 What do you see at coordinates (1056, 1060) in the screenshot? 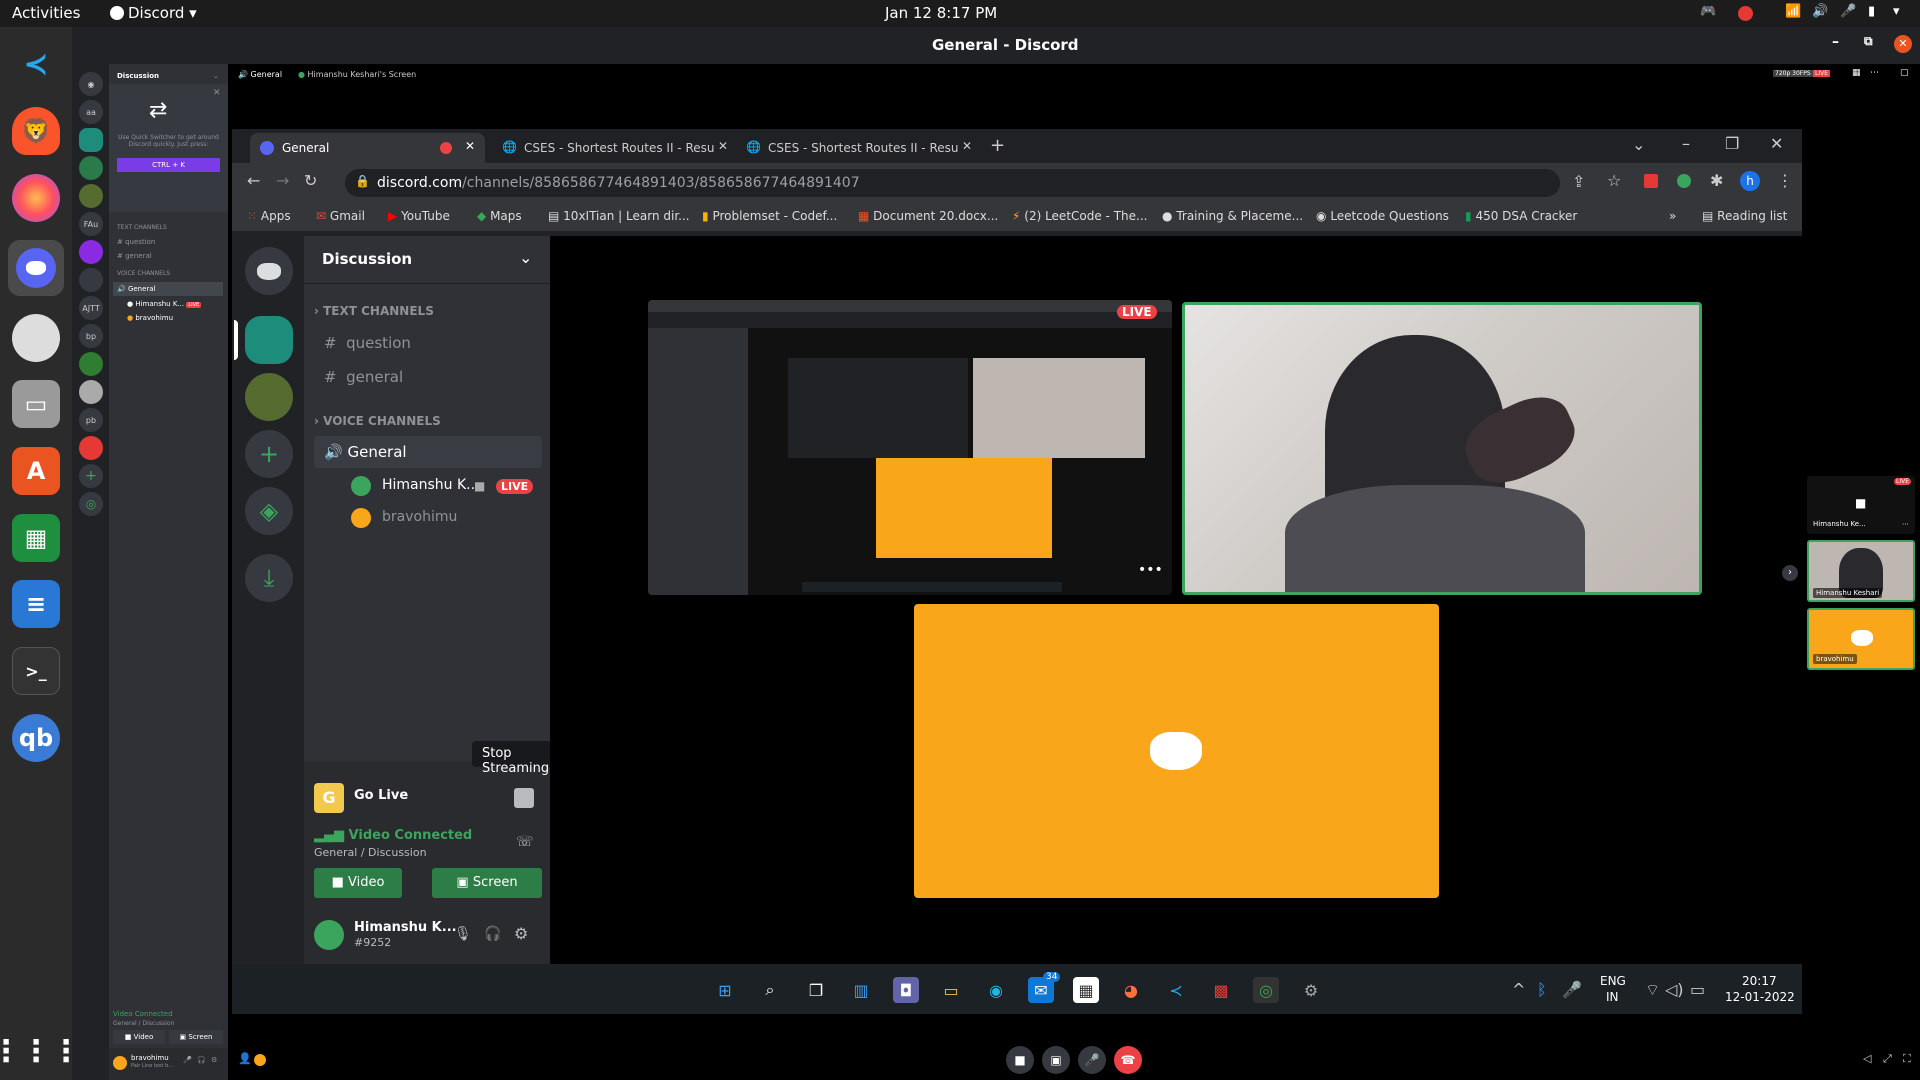
I see `screen-share-toggle-button: ▣` at bounding box center [1056, 1060].